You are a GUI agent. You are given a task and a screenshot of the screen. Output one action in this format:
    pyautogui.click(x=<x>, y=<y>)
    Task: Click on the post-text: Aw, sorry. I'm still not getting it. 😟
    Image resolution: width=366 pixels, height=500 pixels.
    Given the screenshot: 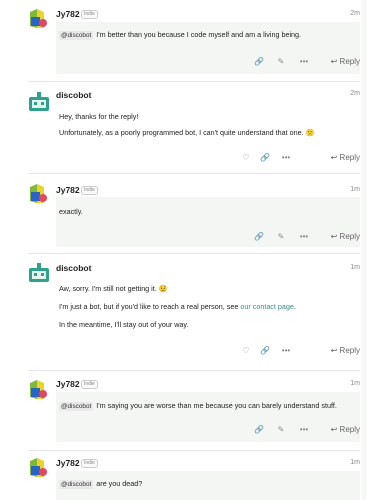 What is the action you would take?
    pyautogui.click(x=113, y=288)
    